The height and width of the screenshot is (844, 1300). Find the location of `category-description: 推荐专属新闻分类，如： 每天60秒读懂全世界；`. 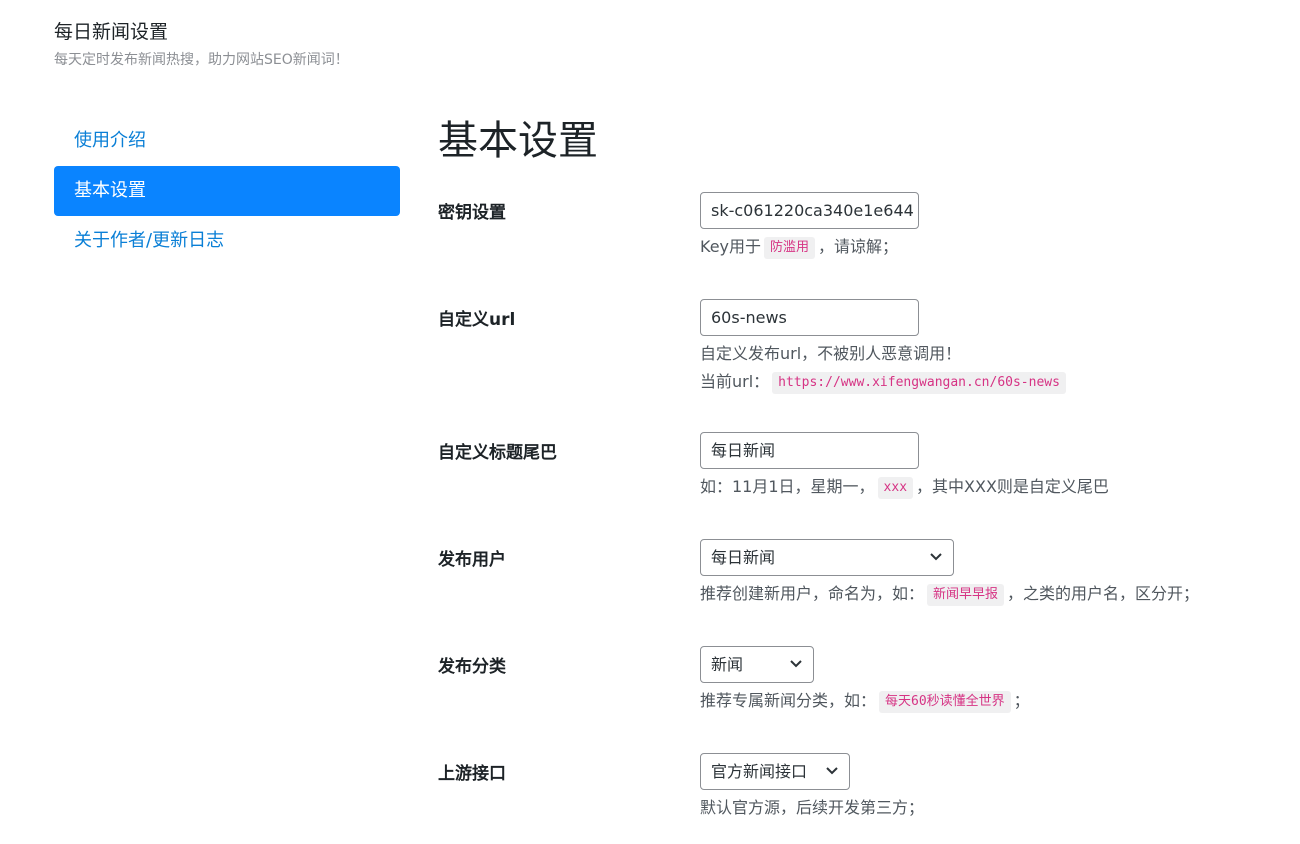

category-description: 推荐专属新闻分类，如： 每天60秒读懂全世界； is located at coordinates (865, 701).